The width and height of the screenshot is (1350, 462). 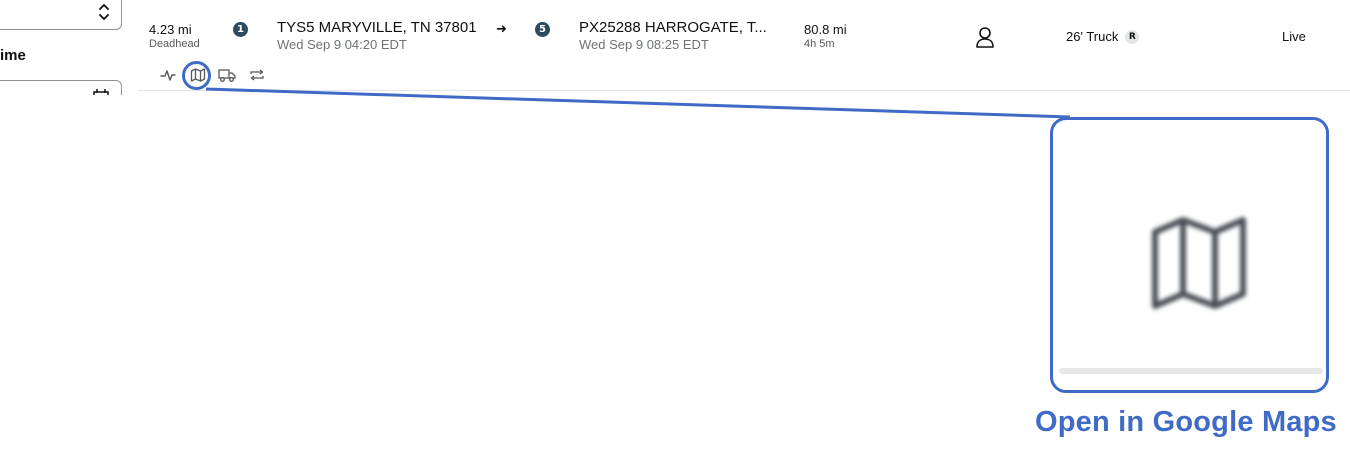 I want to click on trip-duration: 4h 5m, so click(x=819, y=44).